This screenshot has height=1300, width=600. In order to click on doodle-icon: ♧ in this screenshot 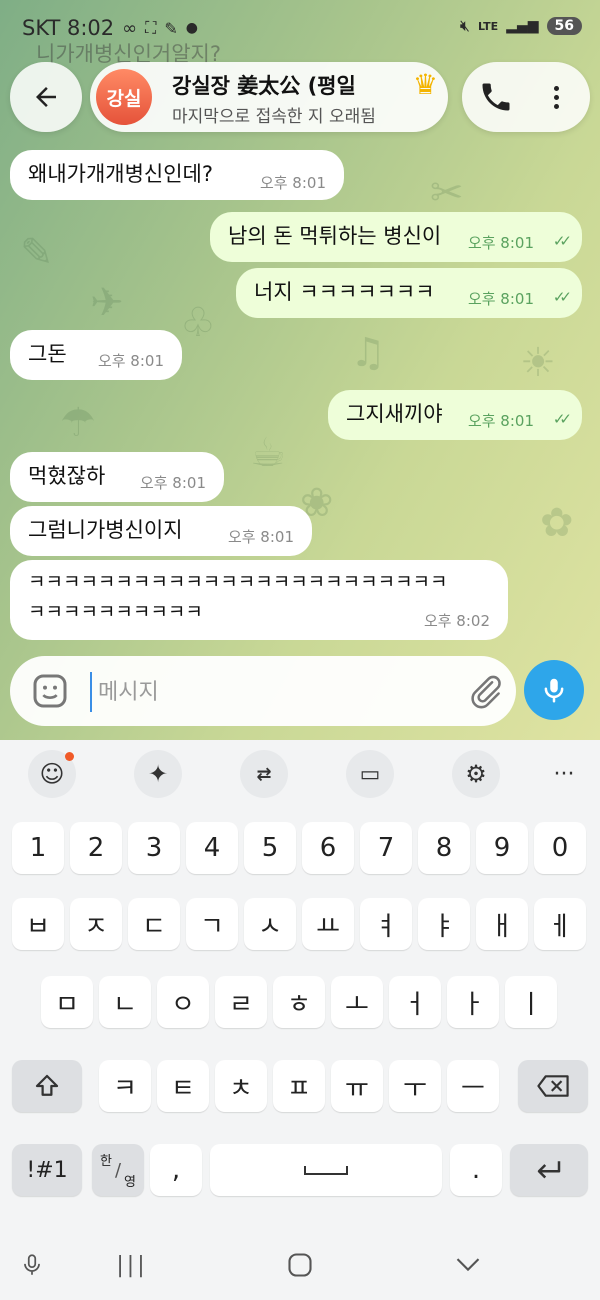, I will do `click(198, 323)`.